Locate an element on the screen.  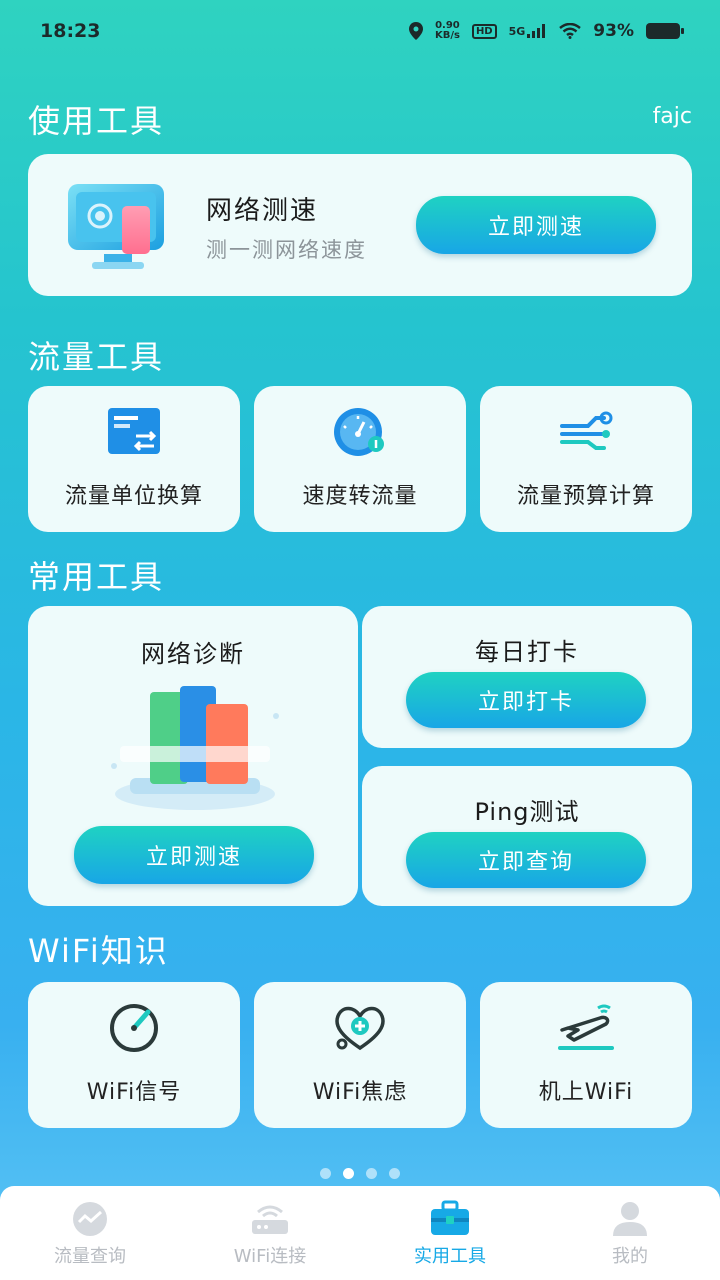
bottom-nav: 流量查询 WiFi连接 实用工具 我的 is located at coordinates (360, 1233).